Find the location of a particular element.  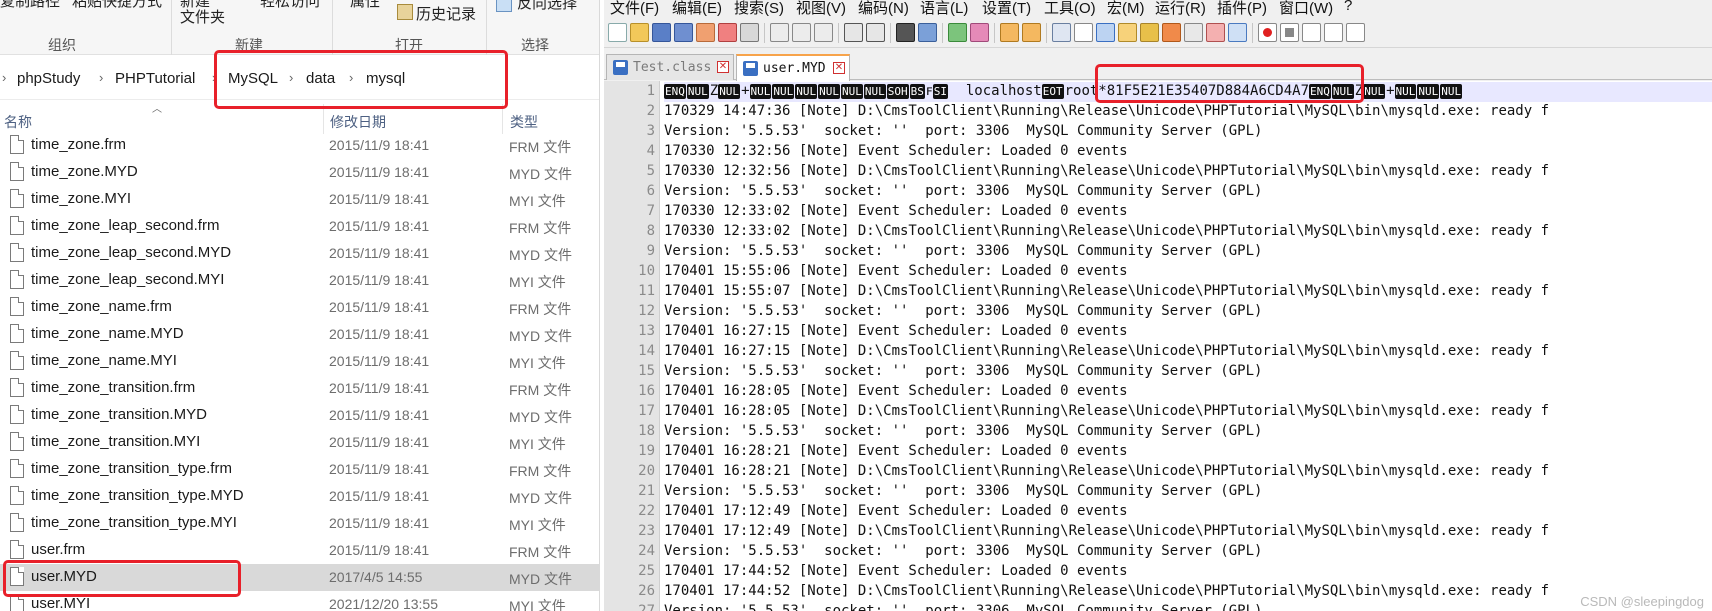

function-list-icon is located at coordinates (1171, 32).